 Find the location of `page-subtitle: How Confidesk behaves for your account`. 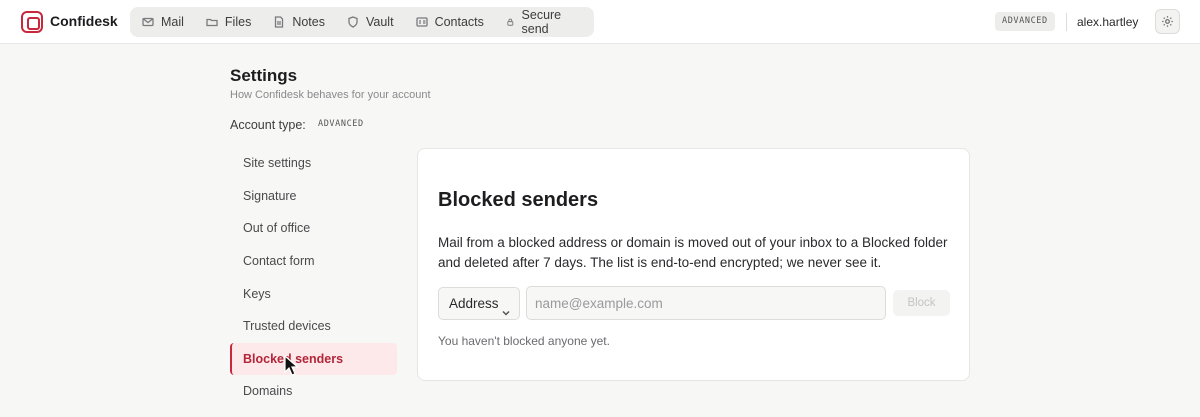

page-subtitle: How Confidesk behaves for your account is located at coordinates (330, 95).